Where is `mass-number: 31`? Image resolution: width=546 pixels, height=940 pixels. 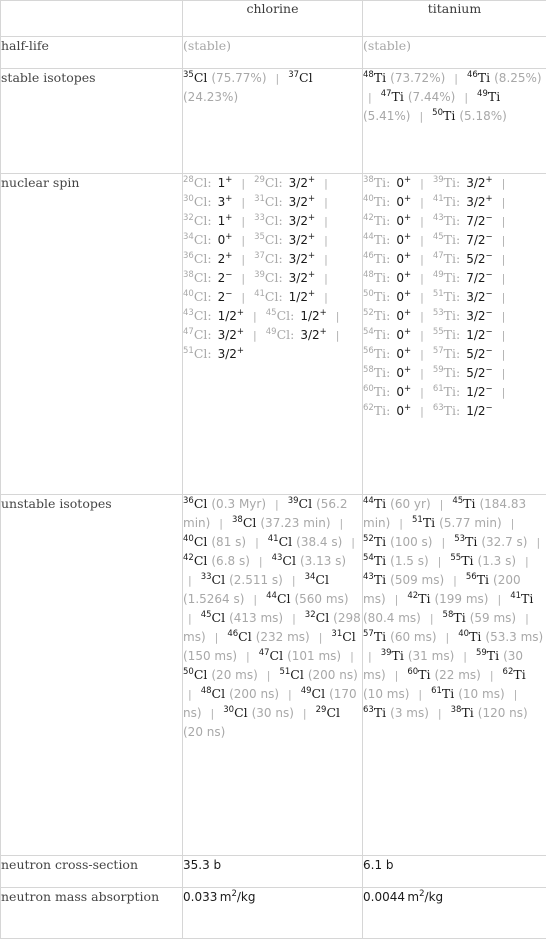 mass-number: 31 is located at coordinates (259, 199).